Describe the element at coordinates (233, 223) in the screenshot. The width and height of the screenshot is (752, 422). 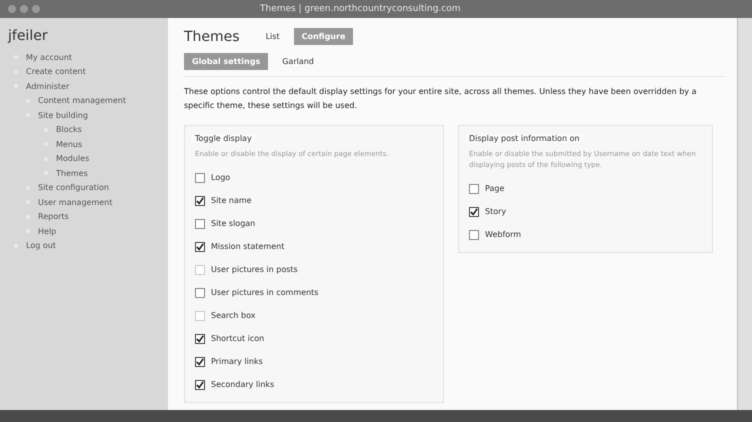
I see `checkbox-label: Site slogan` at that location.